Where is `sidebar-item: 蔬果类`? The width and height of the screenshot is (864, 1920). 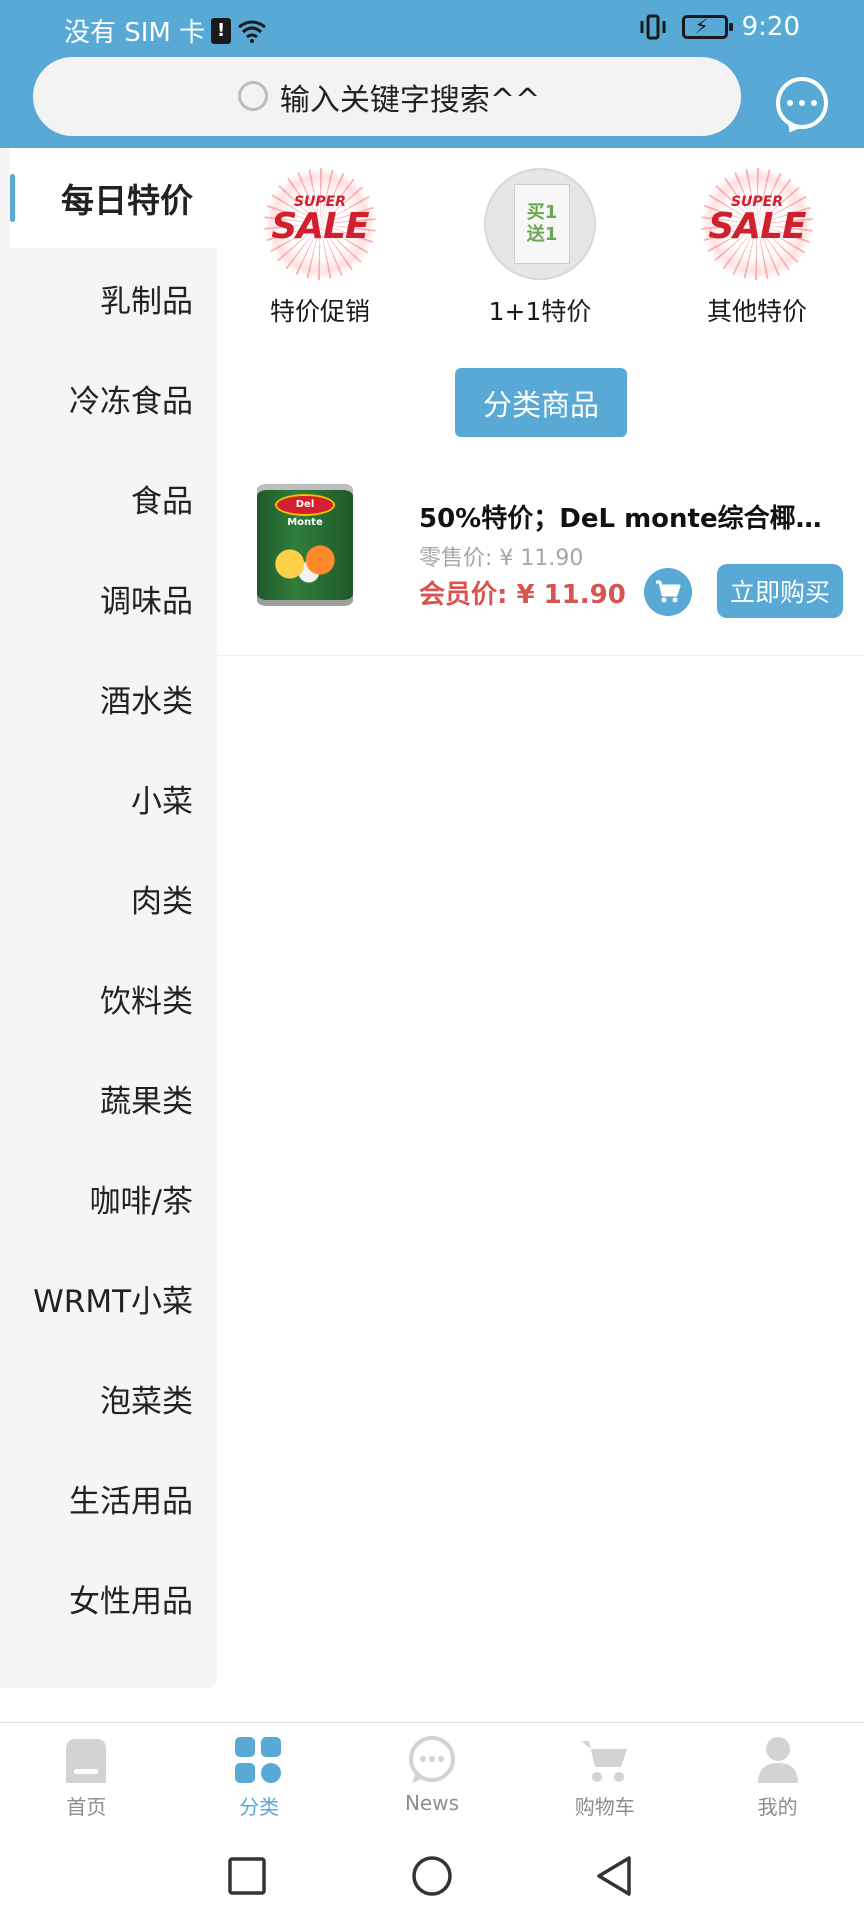 sidebar-item: 蔬果类 is located at coordinates (108, 1098).